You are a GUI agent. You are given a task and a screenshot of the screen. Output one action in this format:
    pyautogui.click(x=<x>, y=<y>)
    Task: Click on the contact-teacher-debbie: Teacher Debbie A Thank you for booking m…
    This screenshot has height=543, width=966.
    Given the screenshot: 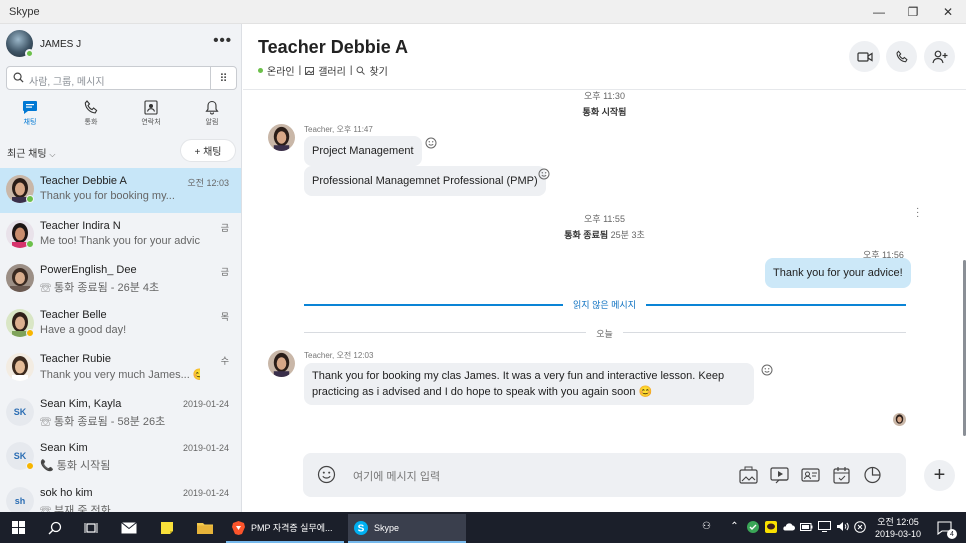 What is the action you would take?
    pyautogui.click(x=120, y=190)
    